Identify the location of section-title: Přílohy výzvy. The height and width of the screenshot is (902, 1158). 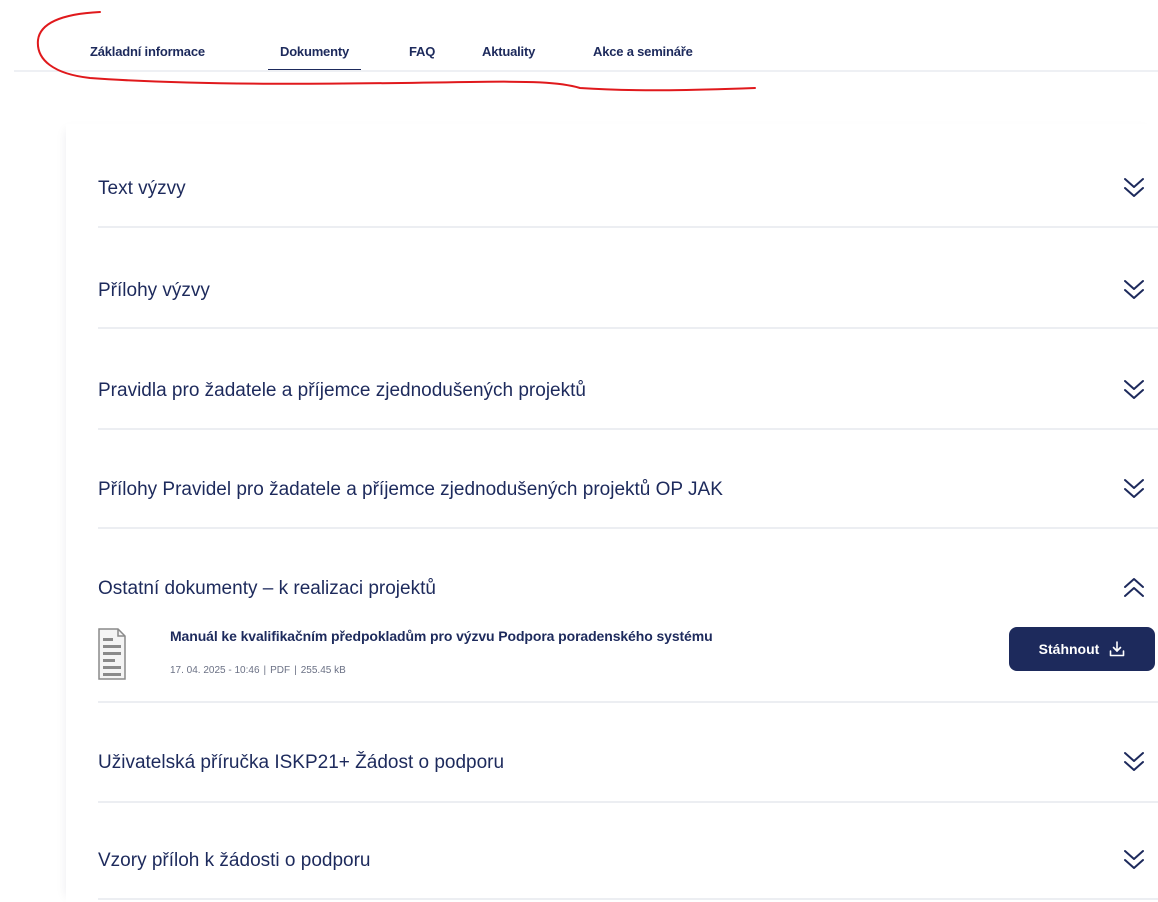
(154, 290).